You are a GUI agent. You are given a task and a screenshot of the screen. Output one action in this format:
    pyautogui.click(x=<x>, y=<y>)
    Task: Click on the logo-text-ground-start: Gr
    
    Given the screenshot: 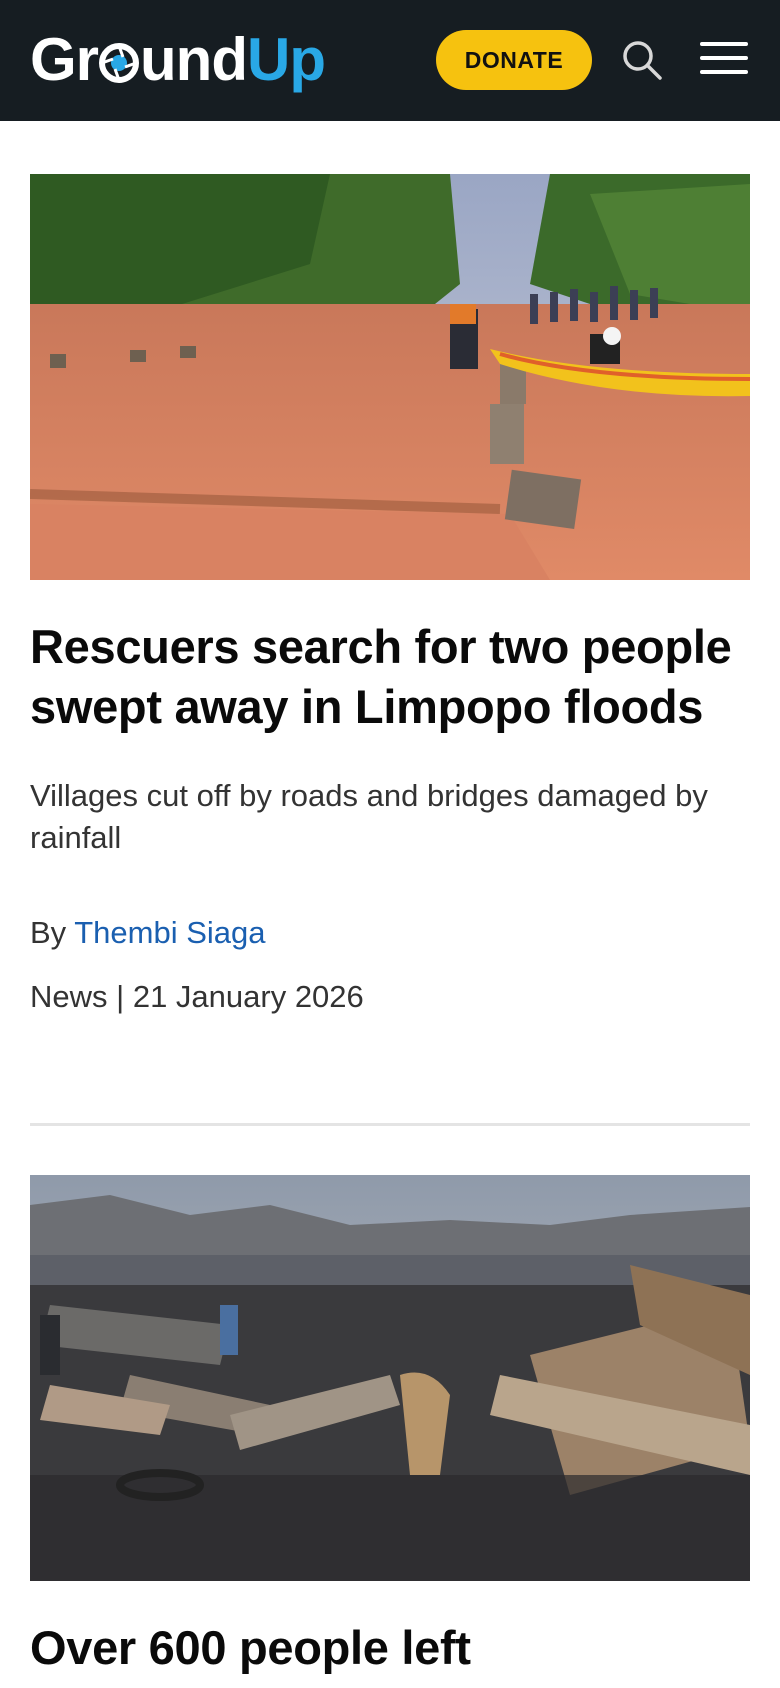 What is the action you would take?
    pyautogui.click(x=64, y=59)
    